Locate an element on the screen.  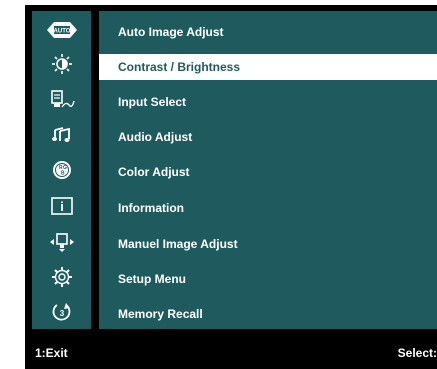
menu-item-input-select: Input Select is located at coordinates (268, 102).